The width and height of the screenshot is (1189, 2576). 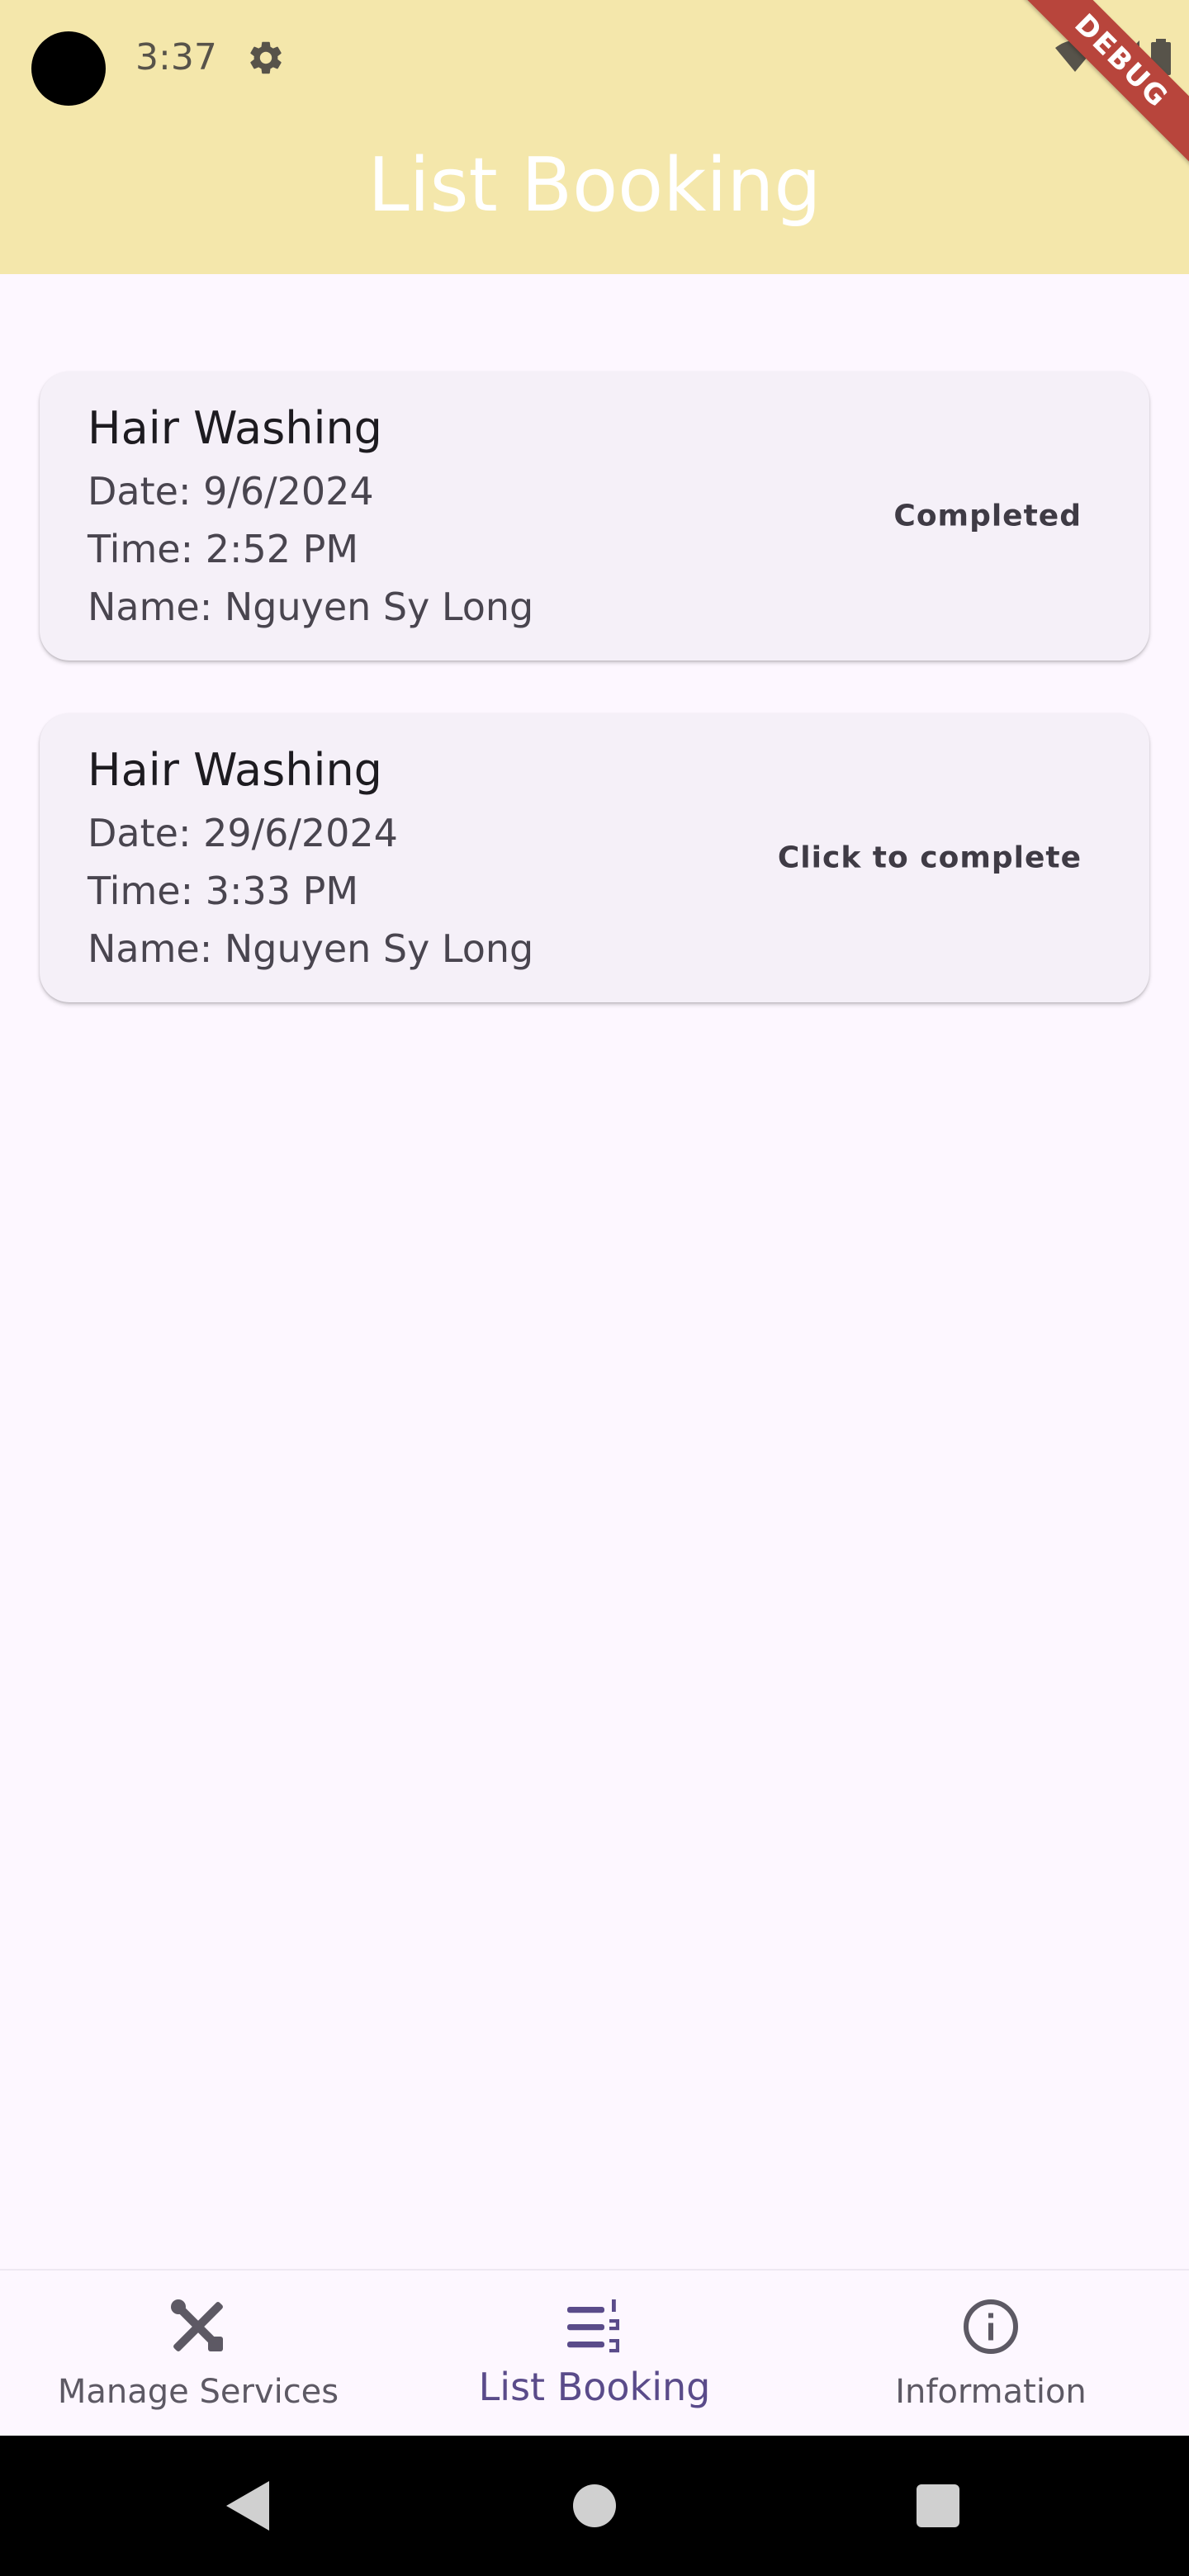 I want to click on nav-label-manage-services: Manage Services, so click(x=198, y=2392).